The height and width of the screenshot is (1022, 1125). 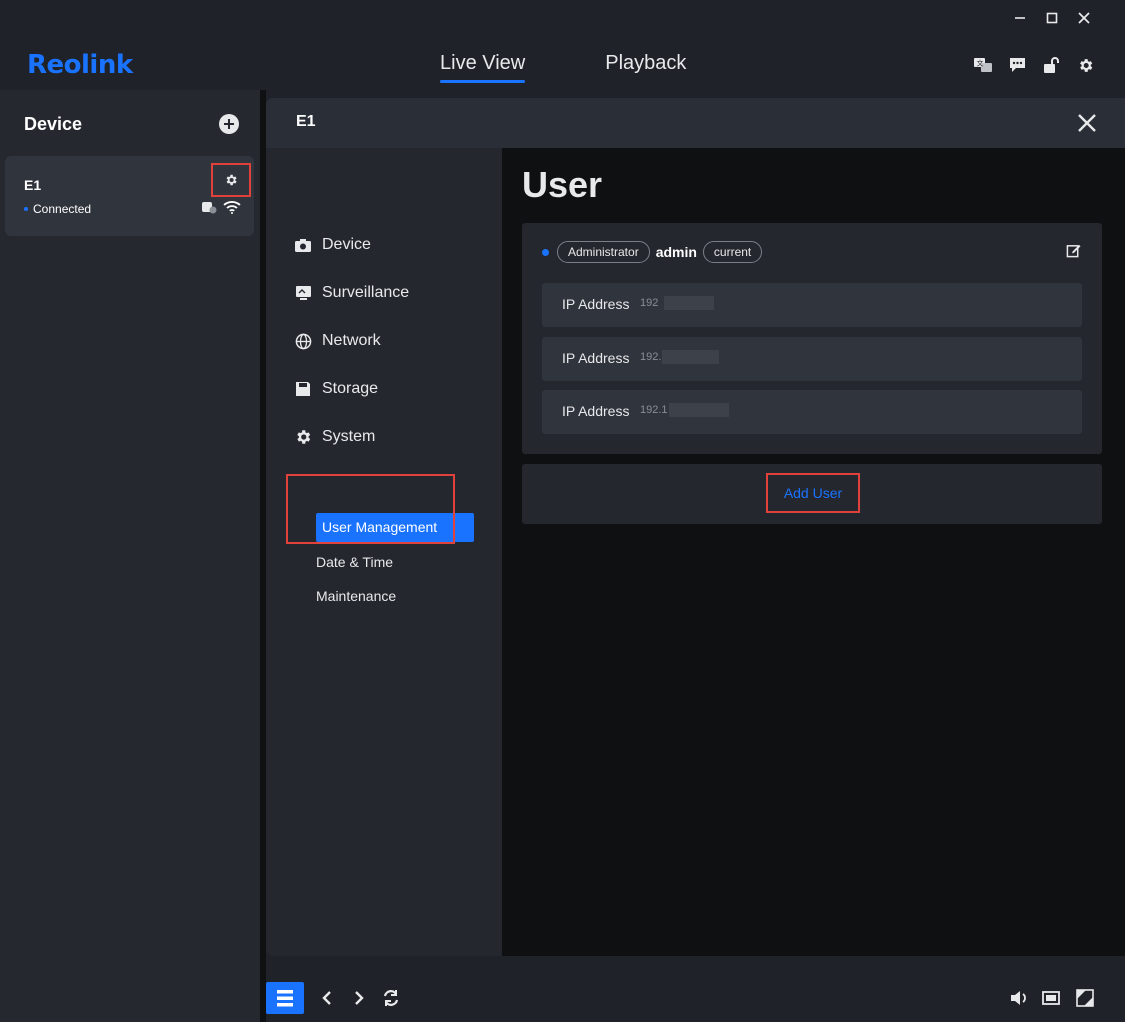 What do you see at coordinates (545, 252) in the screenshot?
I see `user-online-dot` at bounding box center [545, 252].